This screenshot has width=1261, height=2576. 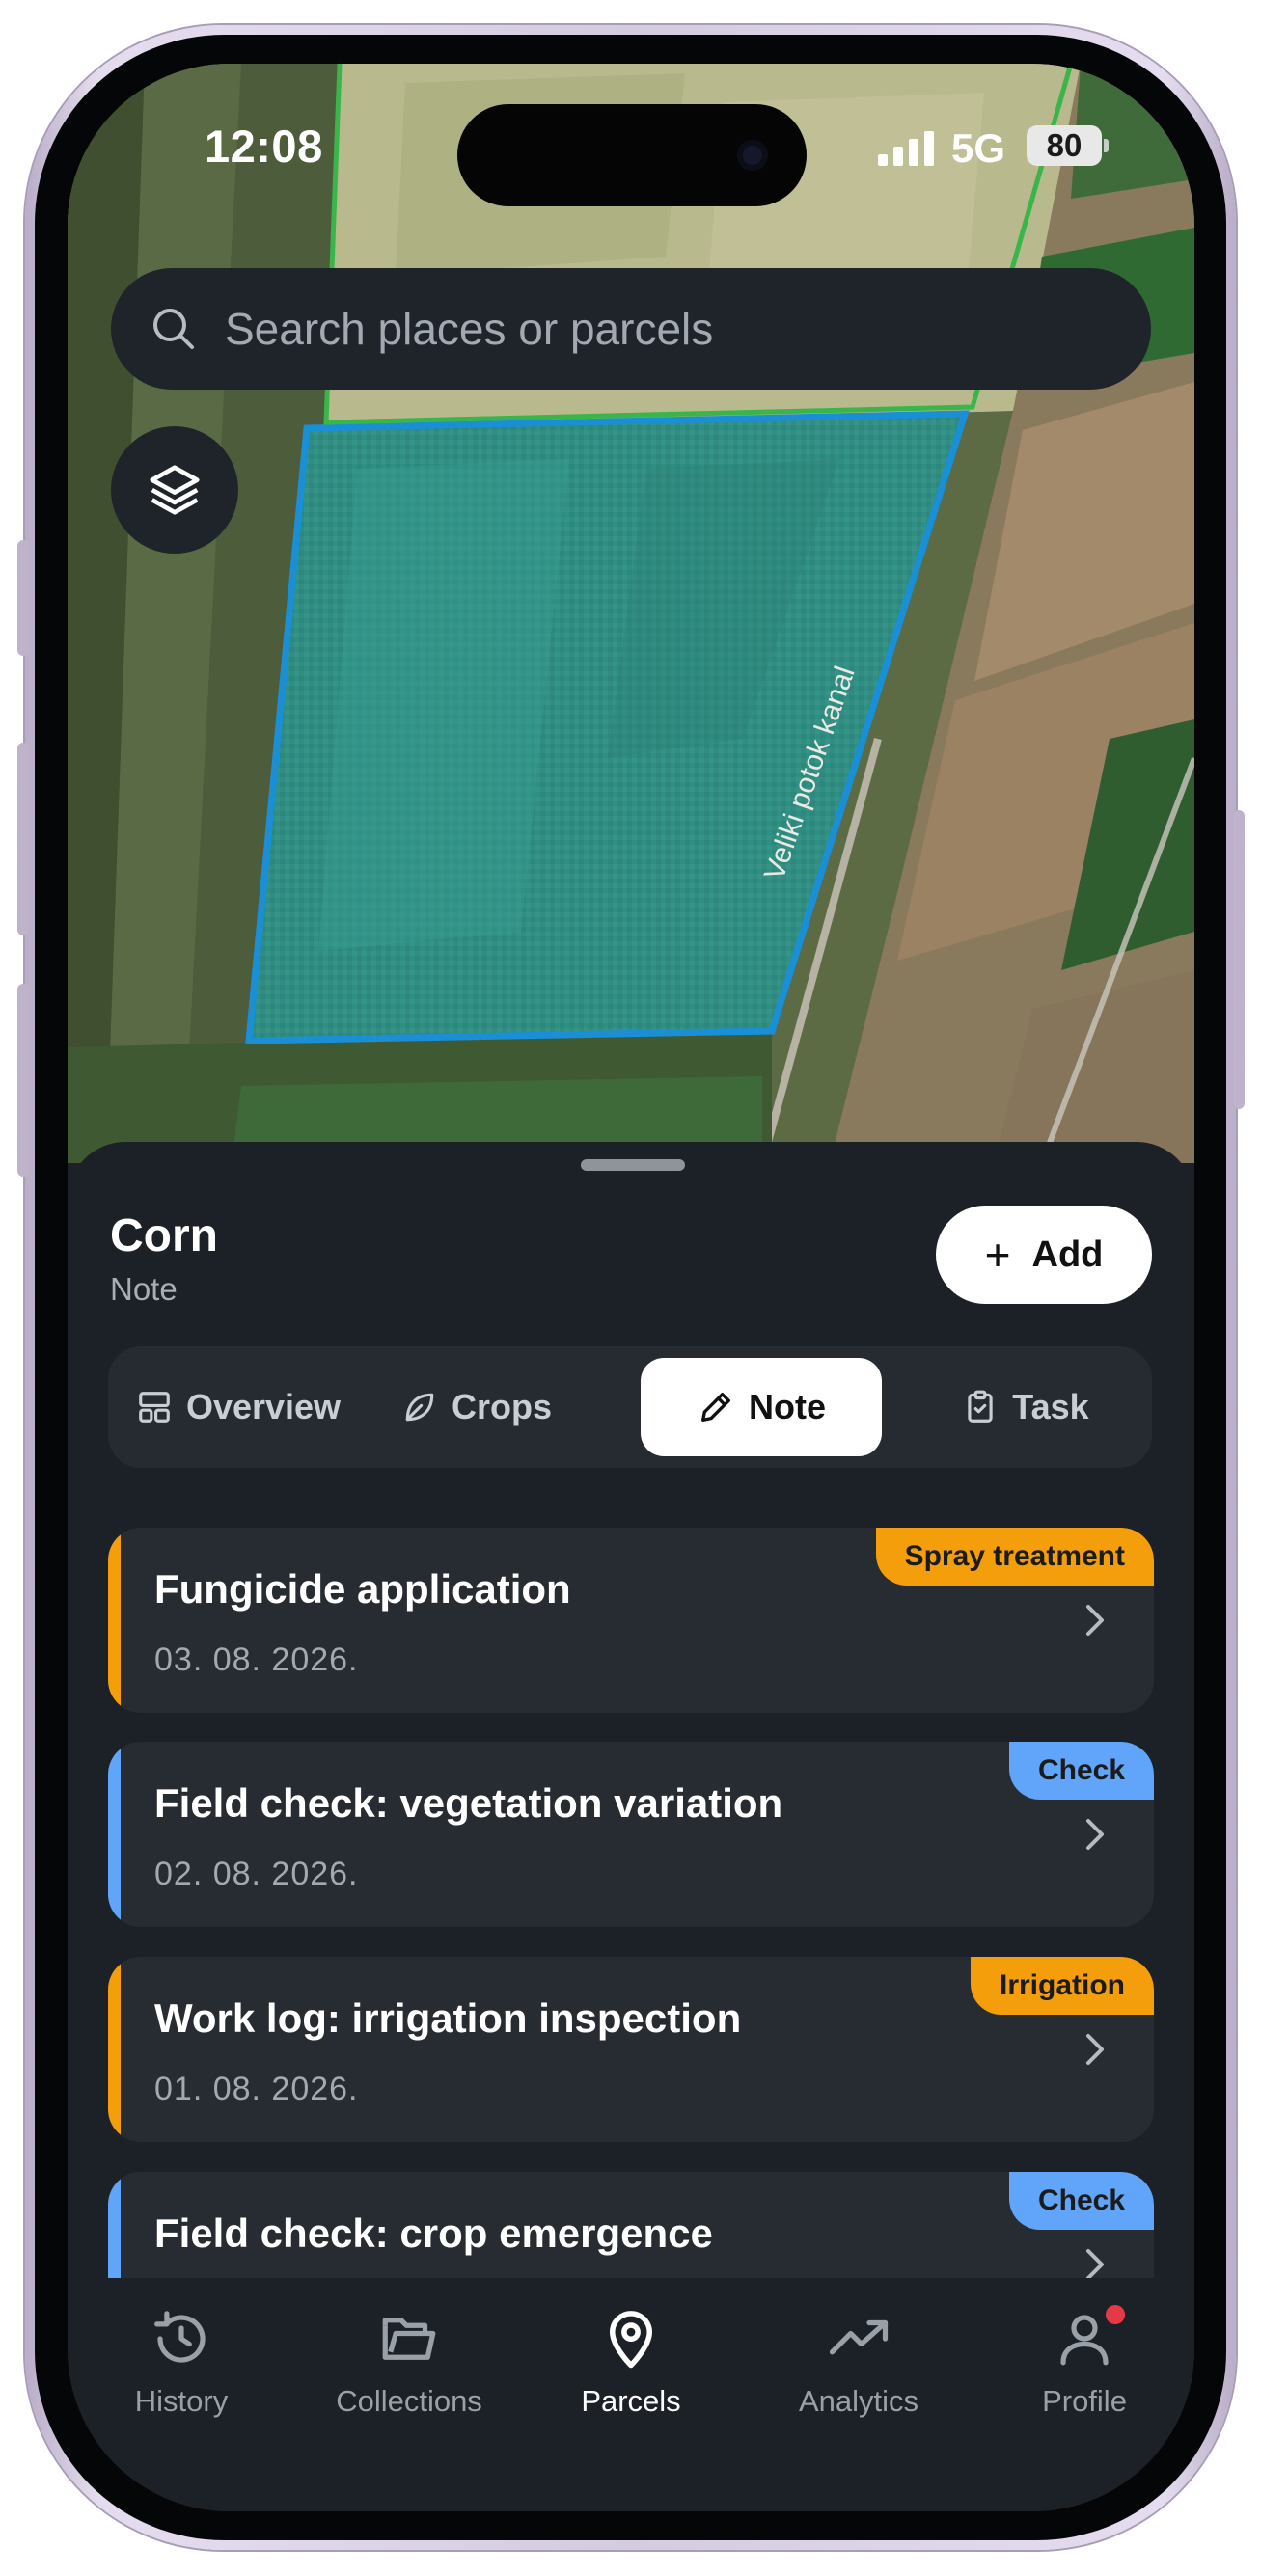 What do you see at coordinates (174, 329) in the screenshot?
I see `search-icon` at bounding box center [174, 329].